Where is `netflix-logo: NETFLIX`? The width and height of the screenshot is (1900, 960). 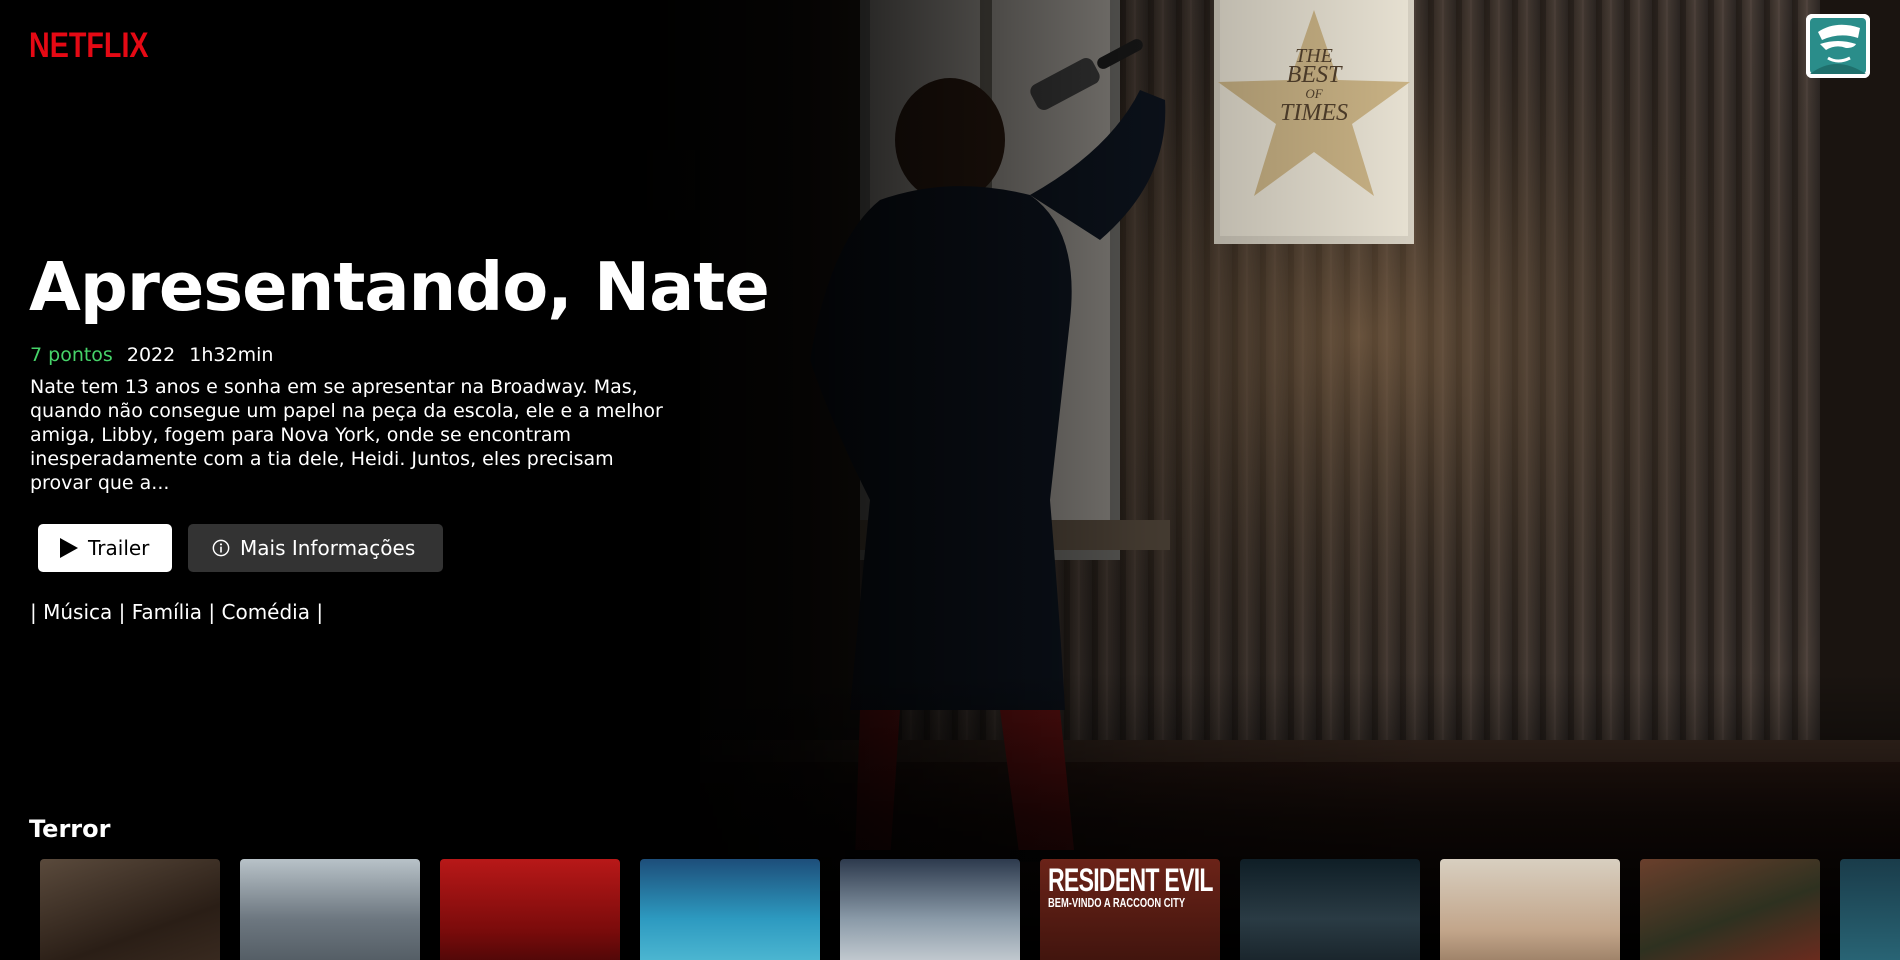
netflix-logo: NETFLIX is located at coordinates (89, 46).